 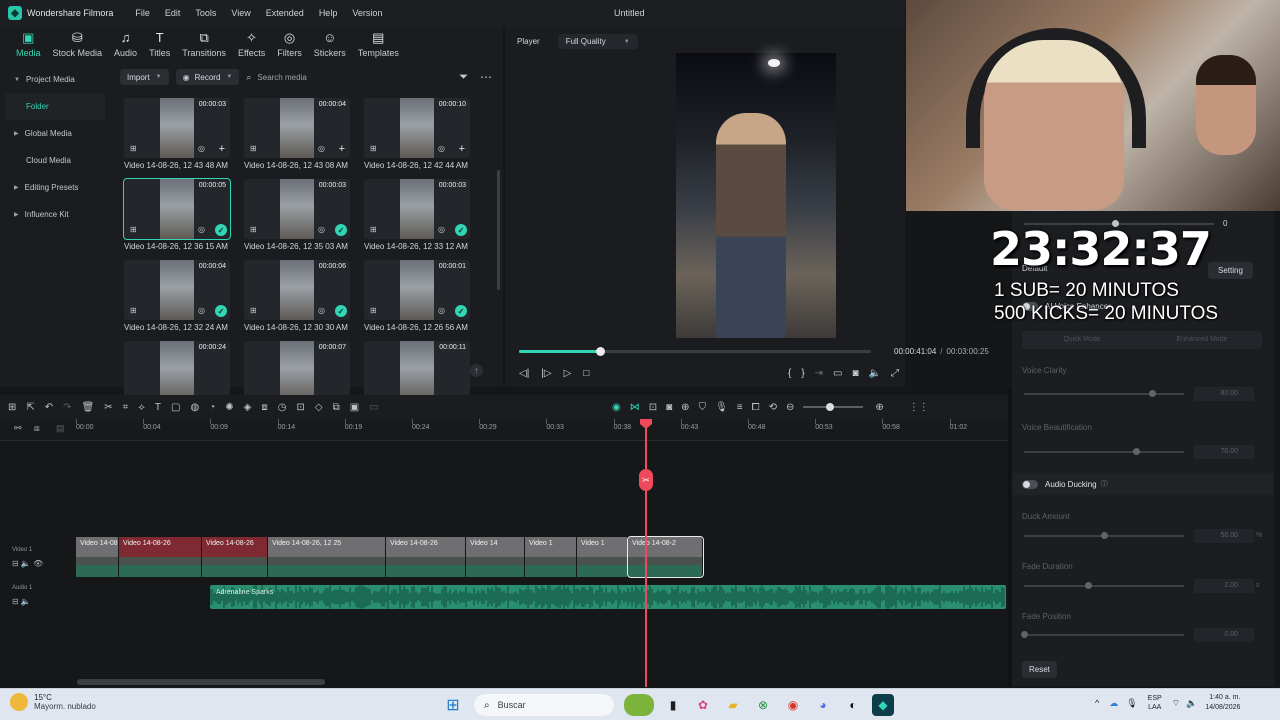 What do you see at coordinates (417, 209) in the screenshot?
I see `media-thumbnail: 00:00:03 ⊞ ◎ ✓` at bounding box center [417, 209].